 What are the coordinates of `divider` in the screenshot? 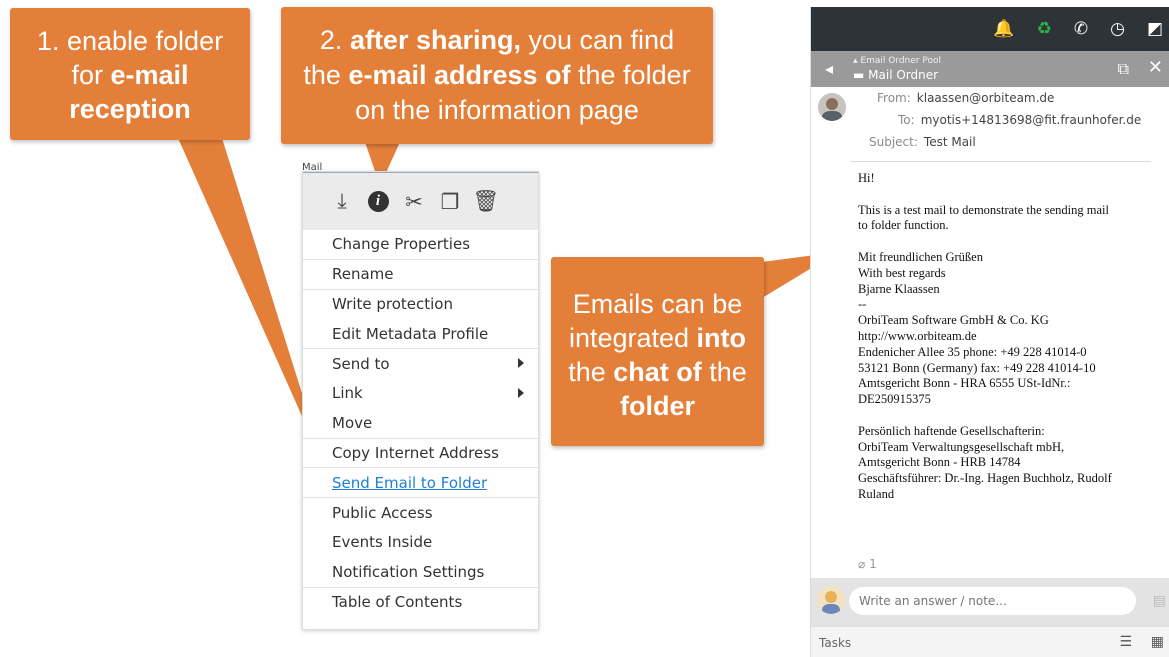 It's located at (1001, 161).